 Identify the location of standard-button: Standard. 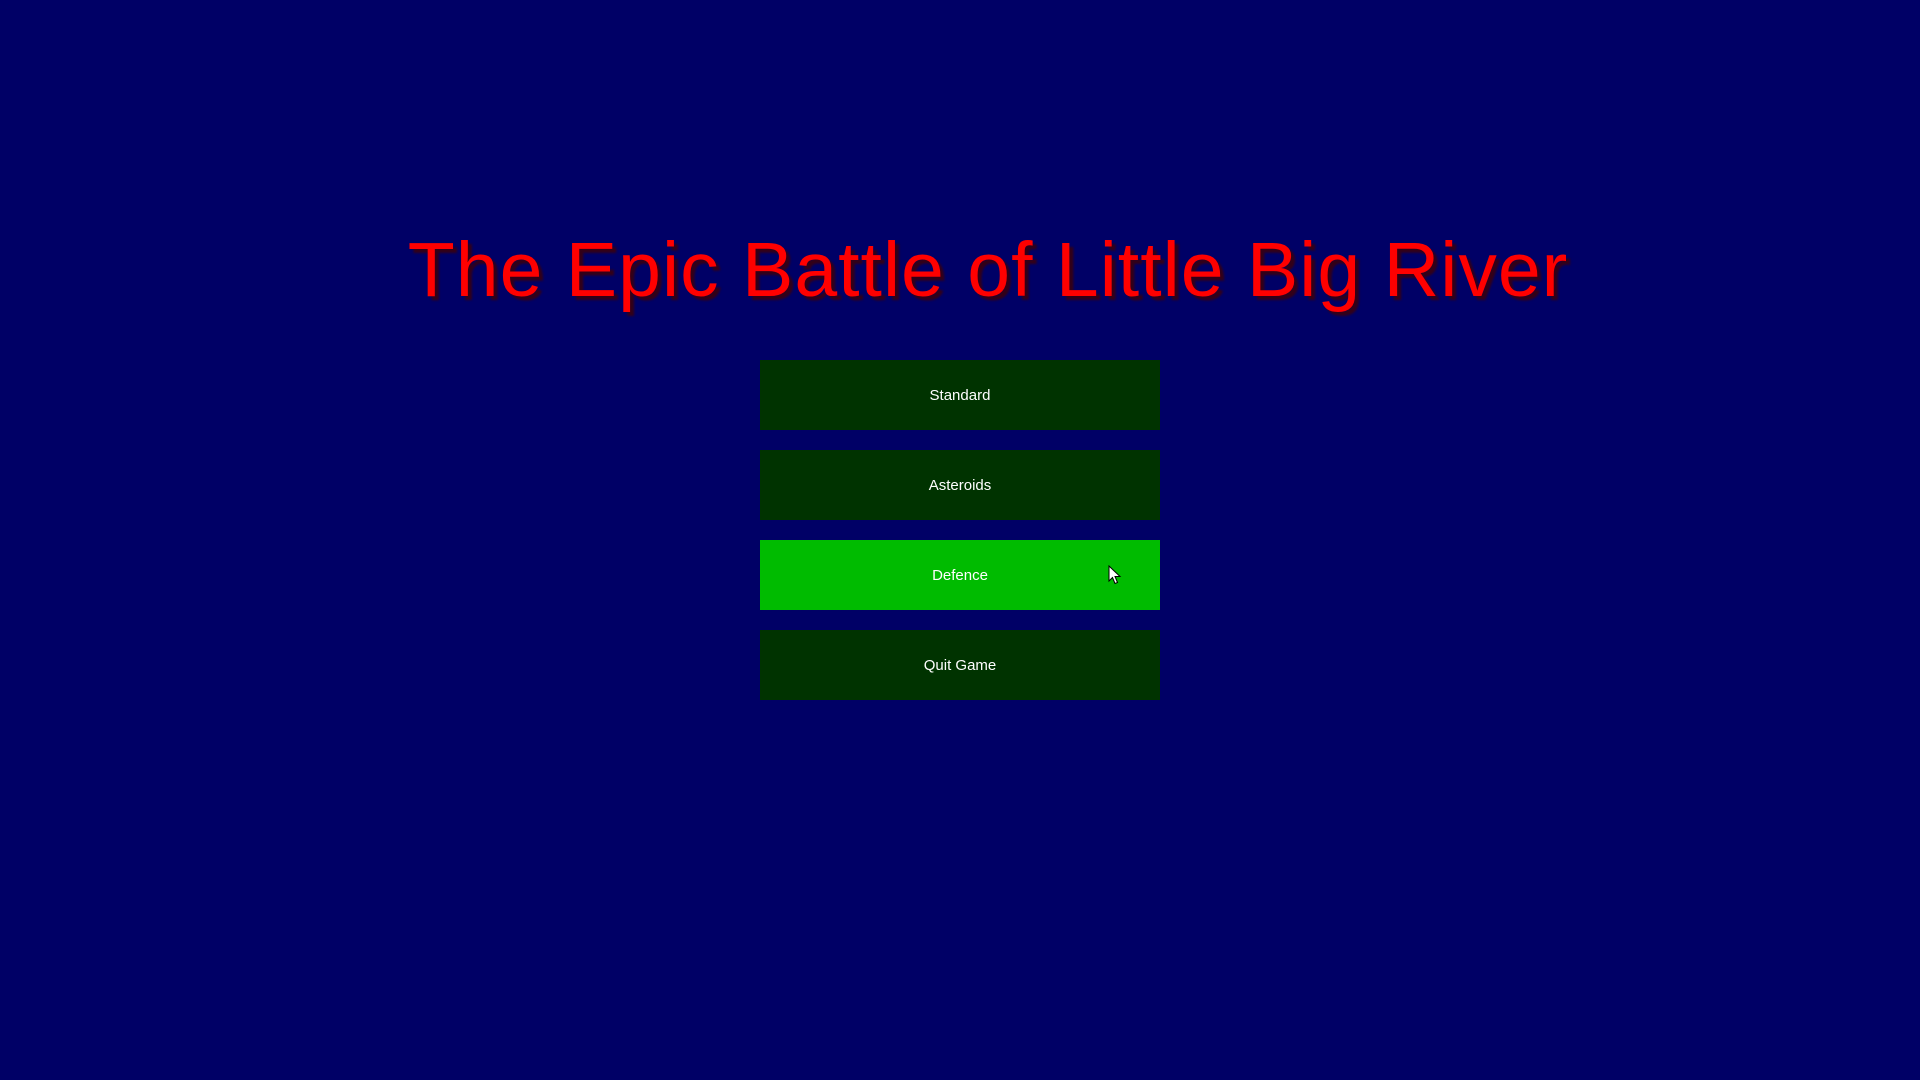
(960, 395).